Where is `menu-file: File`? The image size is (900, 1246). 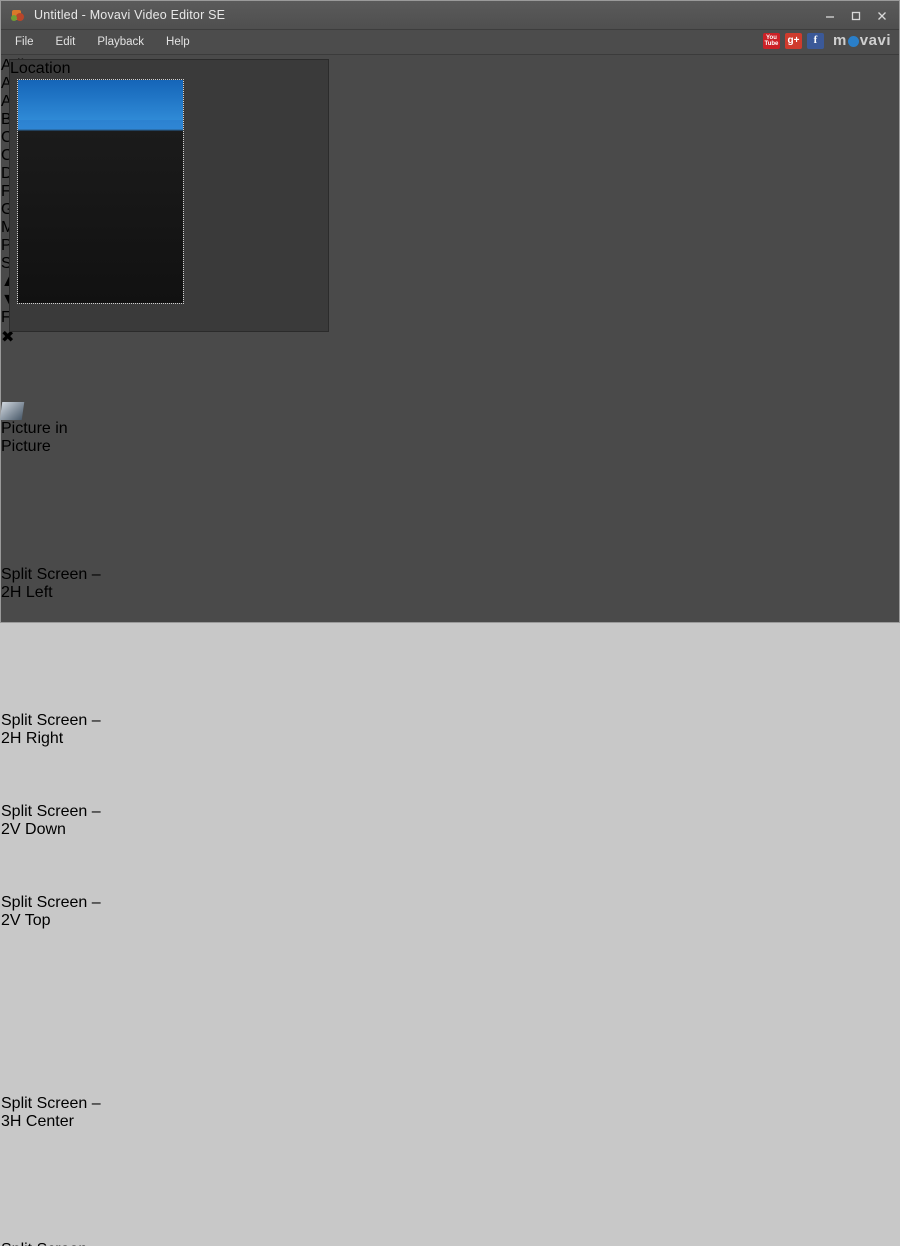 menu-file: File is located at coordinates (24, 42).